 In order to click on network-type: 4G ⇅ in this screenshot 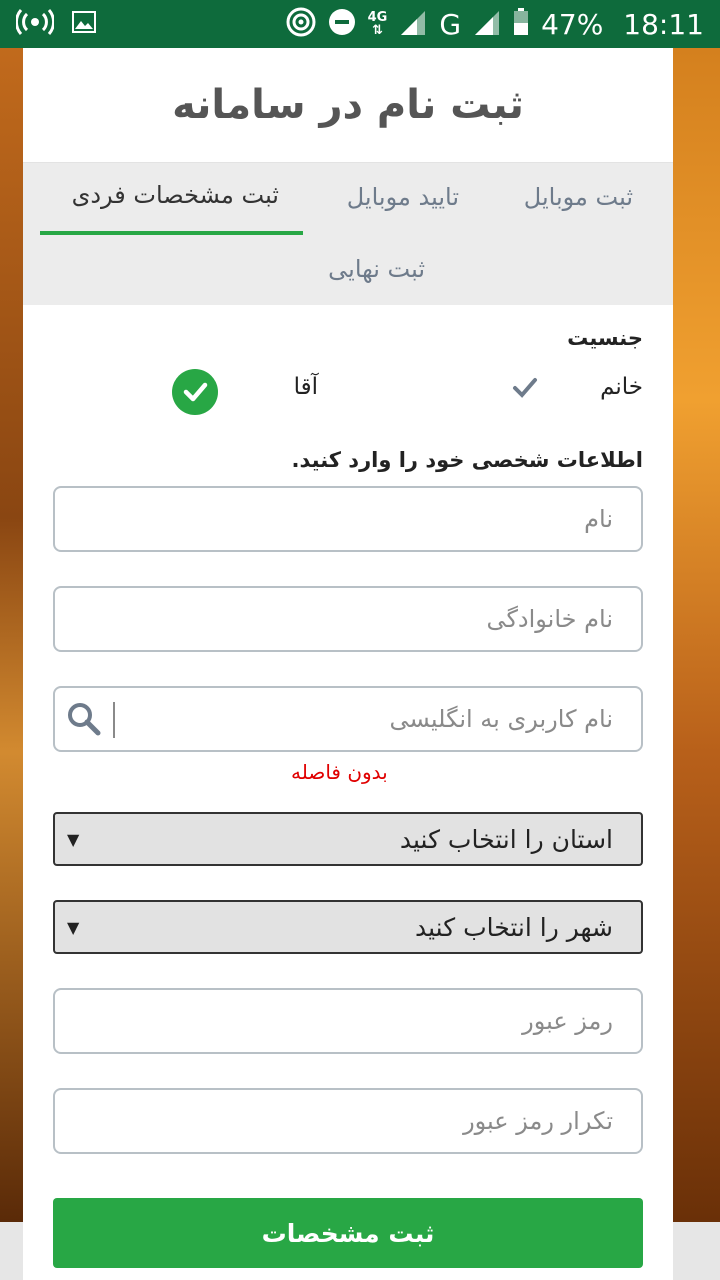, I will do `click(377, 24)`.